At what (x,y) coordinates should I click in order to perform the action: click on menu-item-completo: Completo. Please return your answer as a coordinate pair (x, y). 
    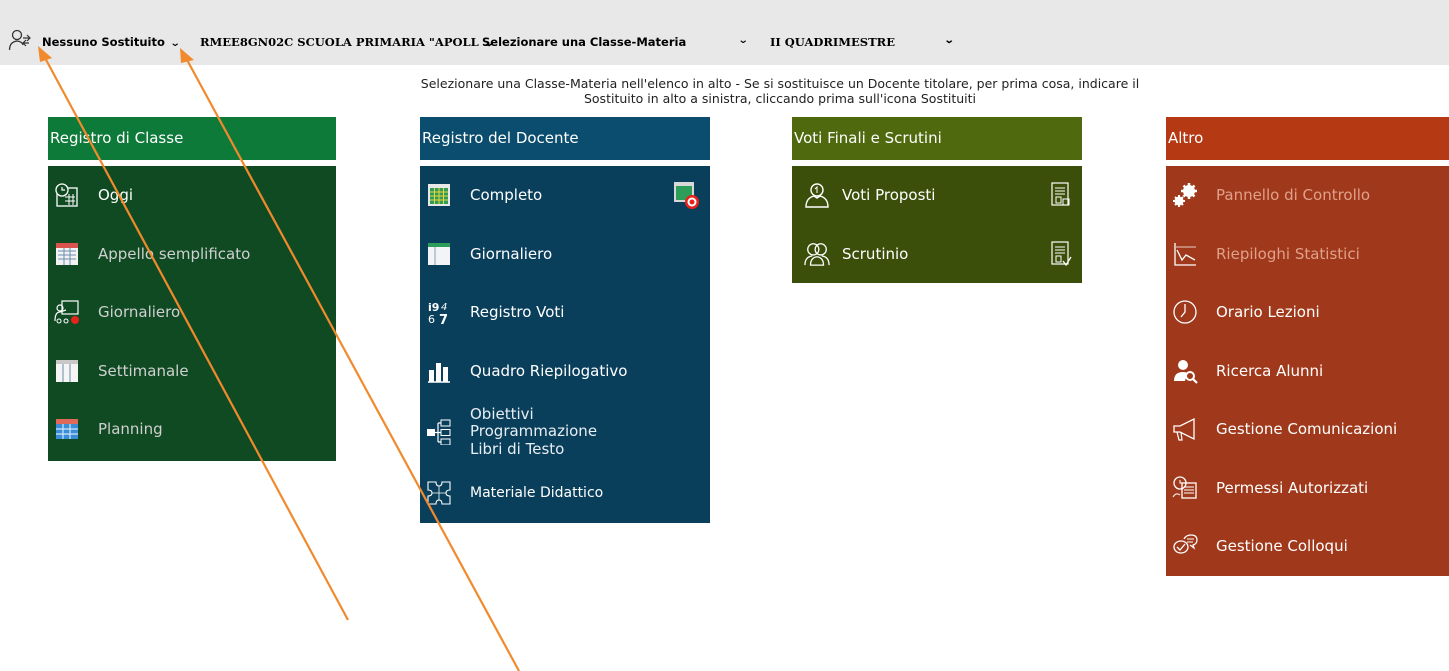
    Looking at the image, I should click on (565, 195).